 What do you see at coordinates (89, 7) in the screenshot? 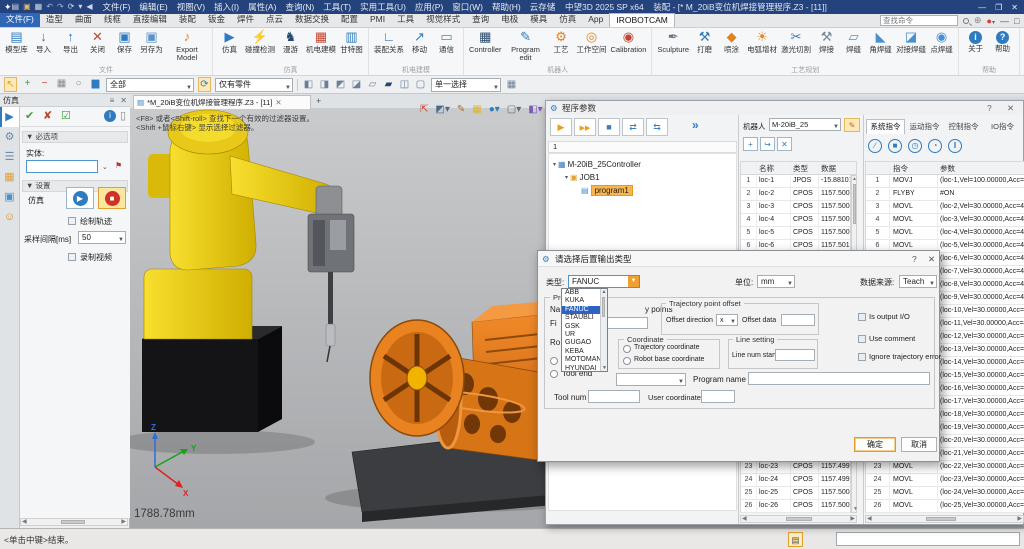
I see `quick-access-icon: ◀` at bounding box center [89, 7].